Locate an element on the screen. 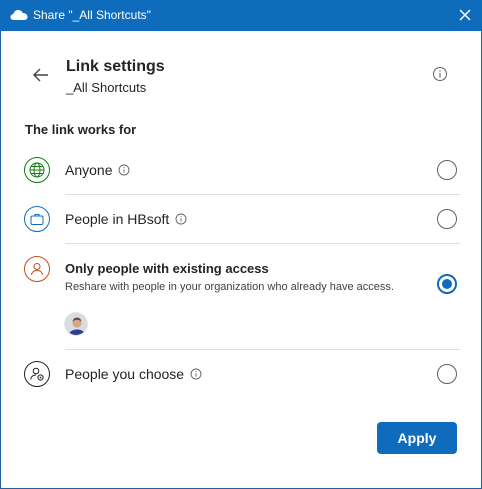  avatar is located at coordinates (76, 324).